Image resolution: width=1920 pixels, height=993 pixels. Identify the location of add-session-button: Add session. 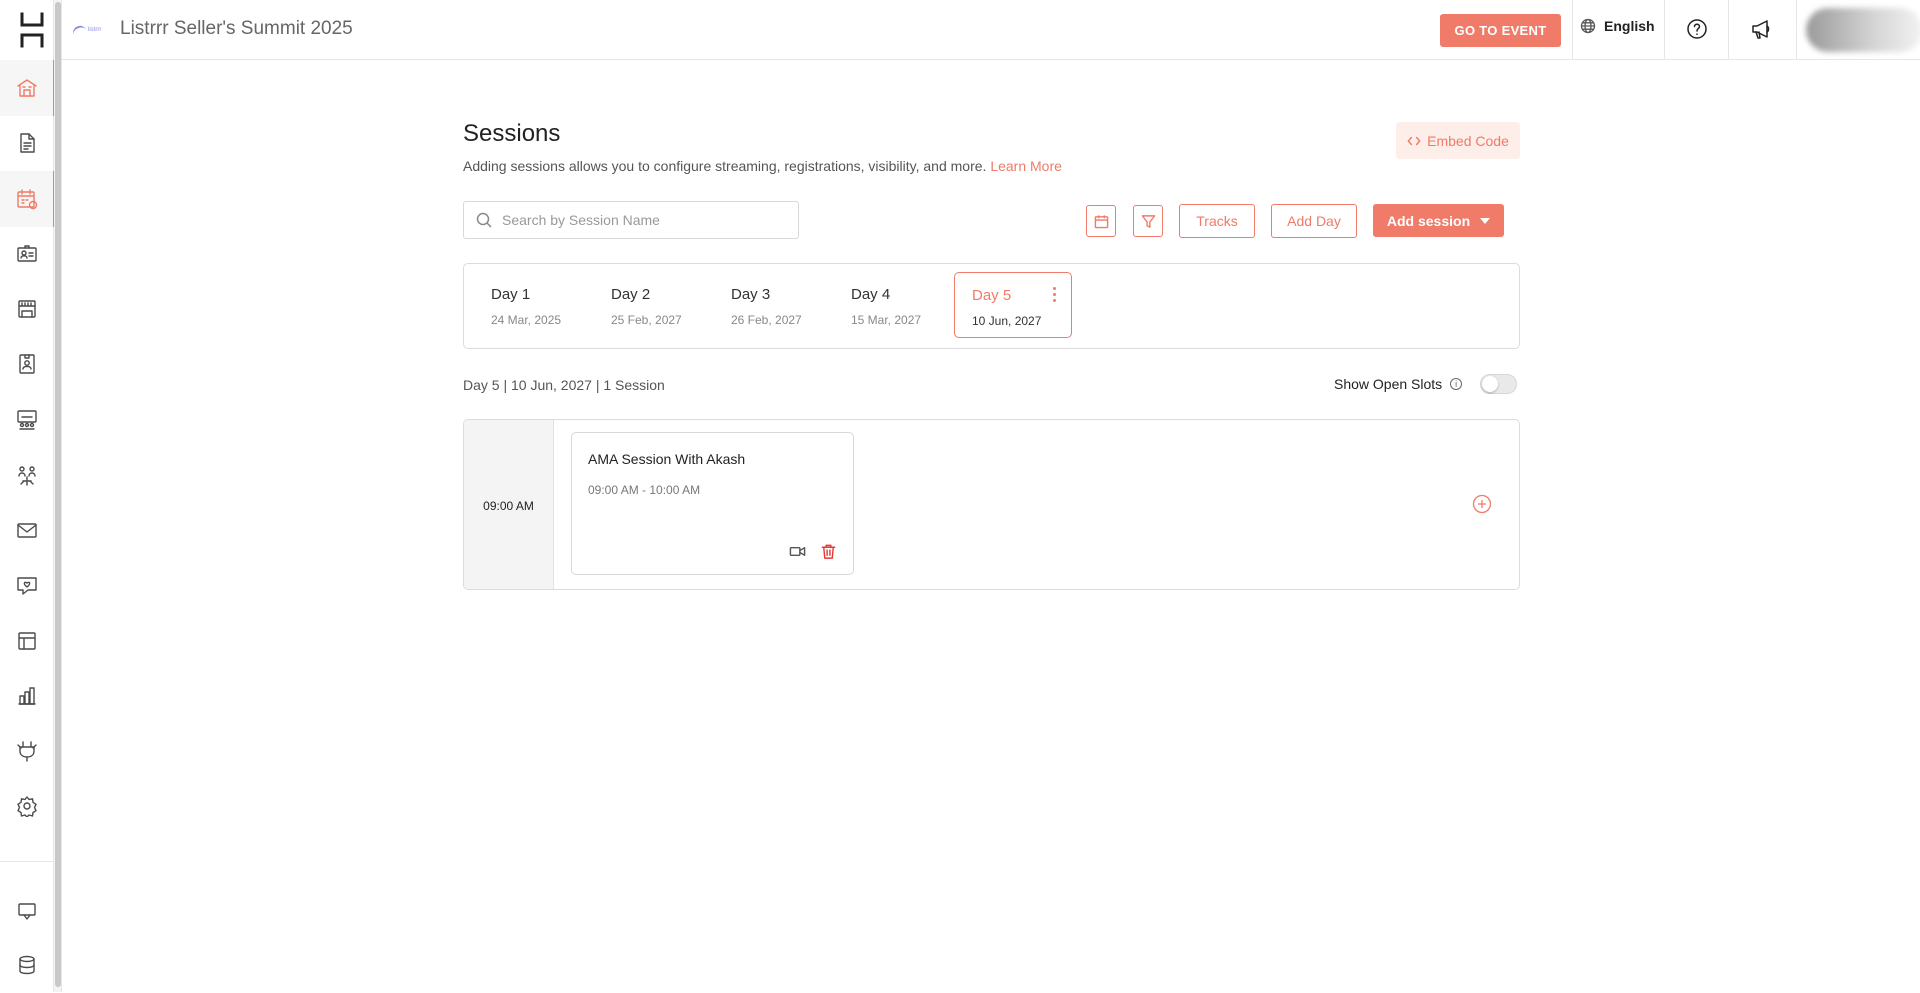
(1438, 220).